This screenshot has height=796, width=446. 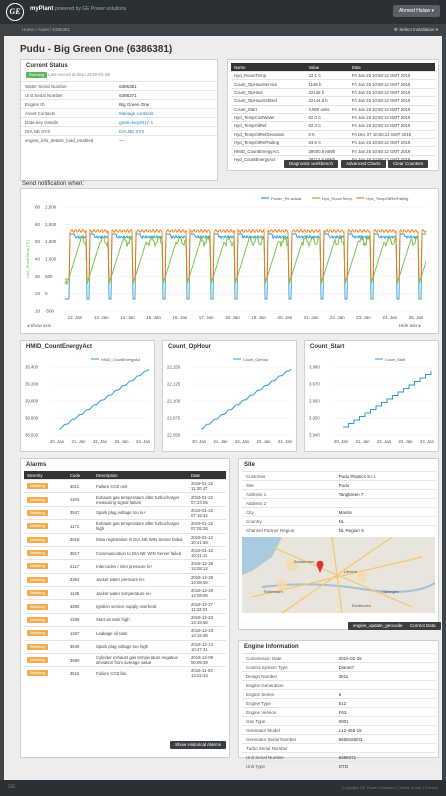 I want to click on kv-key: Site, so click(x=288, y=485).